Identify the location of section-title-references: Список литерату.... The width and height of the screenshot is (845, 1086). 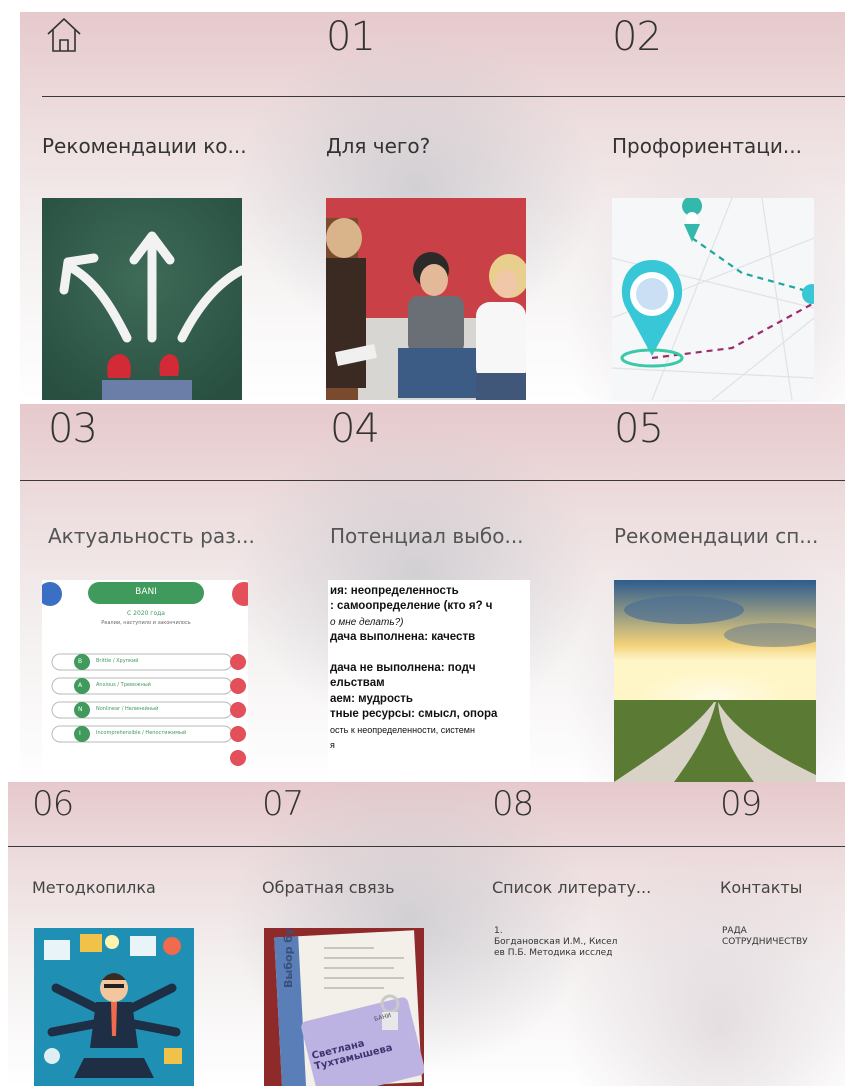
(597, 887).